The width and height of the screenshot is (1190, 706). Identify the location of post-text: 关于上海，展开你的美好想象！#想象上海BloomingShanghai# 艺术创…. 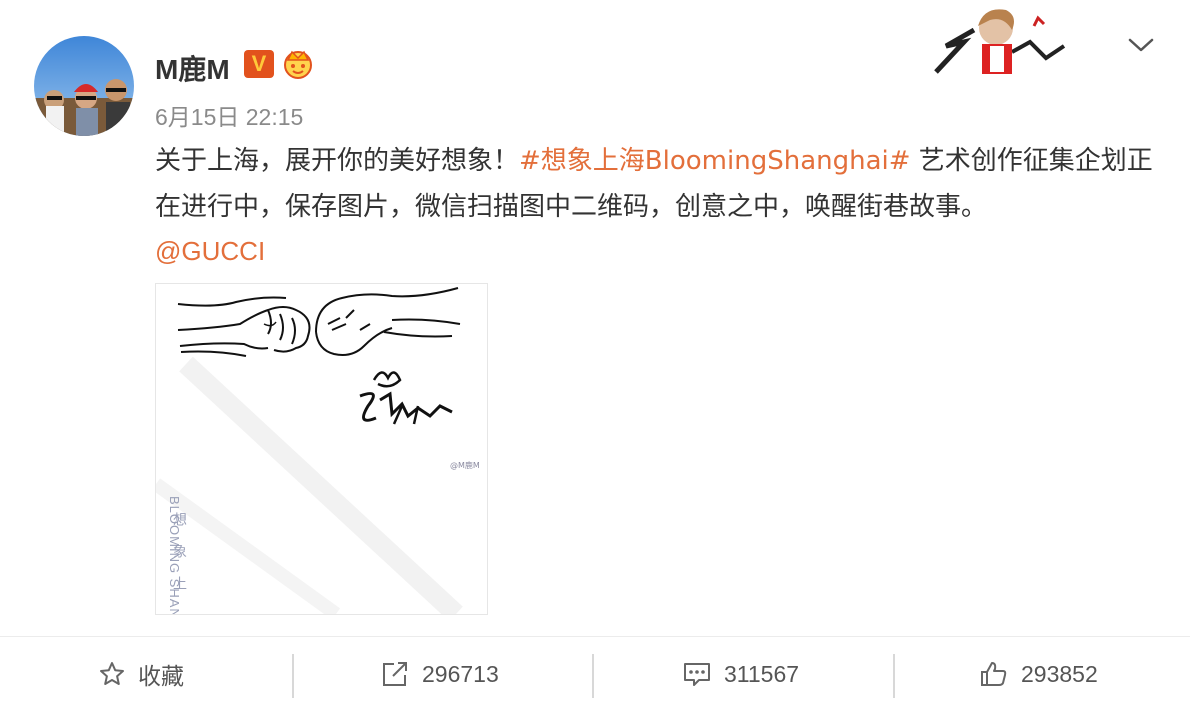
(660, 184).